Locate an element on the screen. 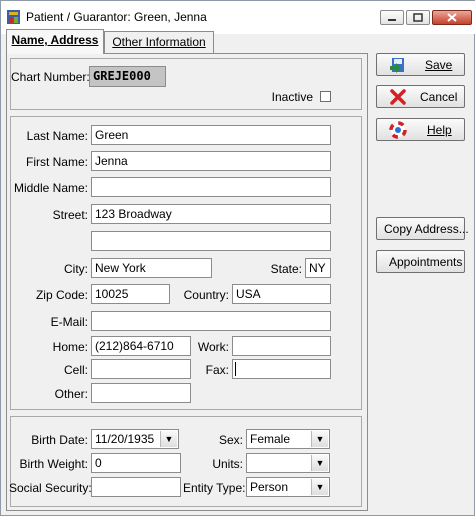 The width and height of the screenshot is (475, 516). home-phone-field: (212)864-6710 is located at coordinates (141, 346).